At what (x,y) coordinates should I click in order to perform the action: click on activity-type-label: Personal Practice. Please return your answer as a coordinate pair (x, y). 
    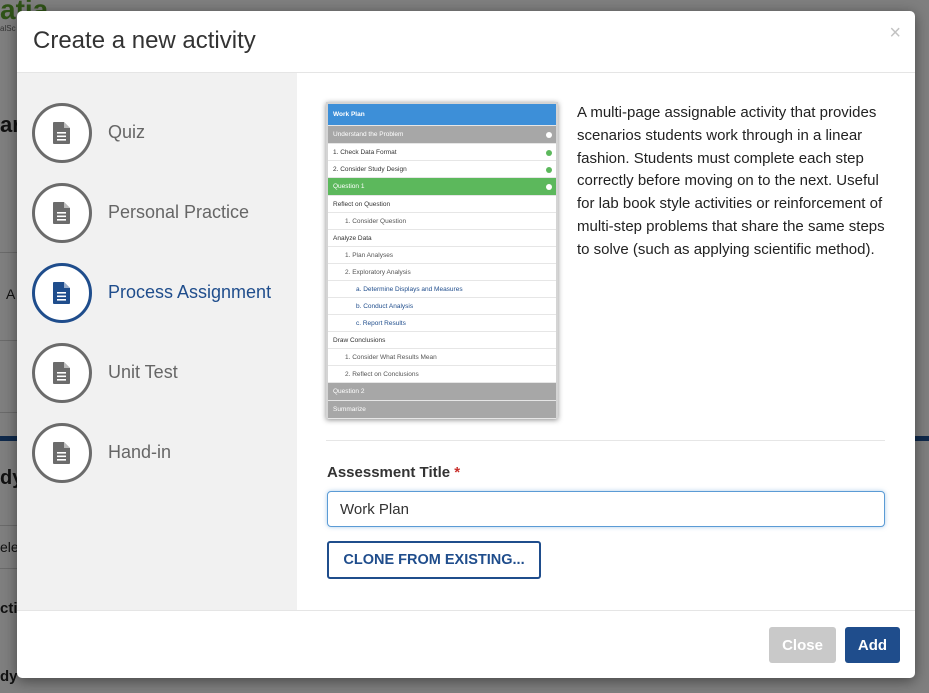
    Looking at the image, I should click on (179, 212).